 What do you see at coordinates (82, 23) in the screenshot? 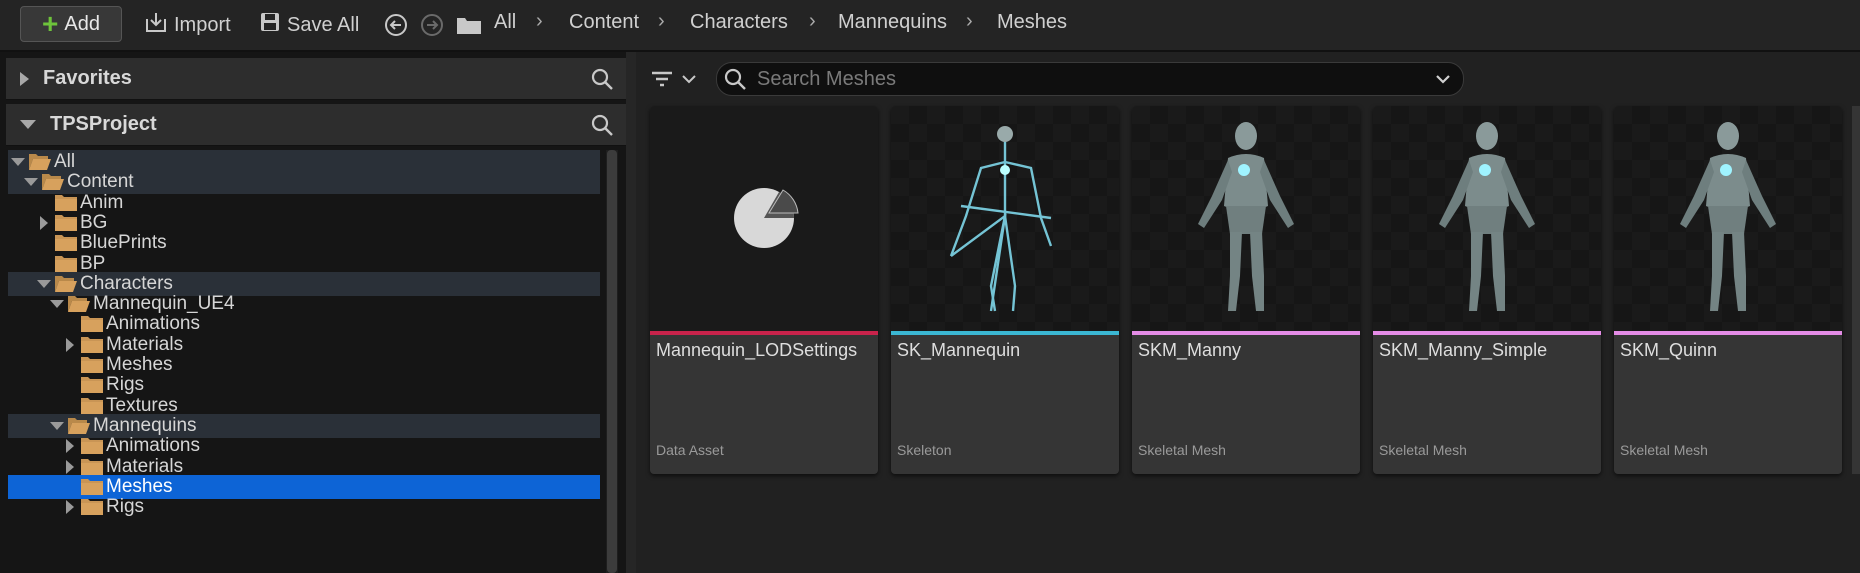
I see `add-button-label: Add` at bounding box center [82, 23].